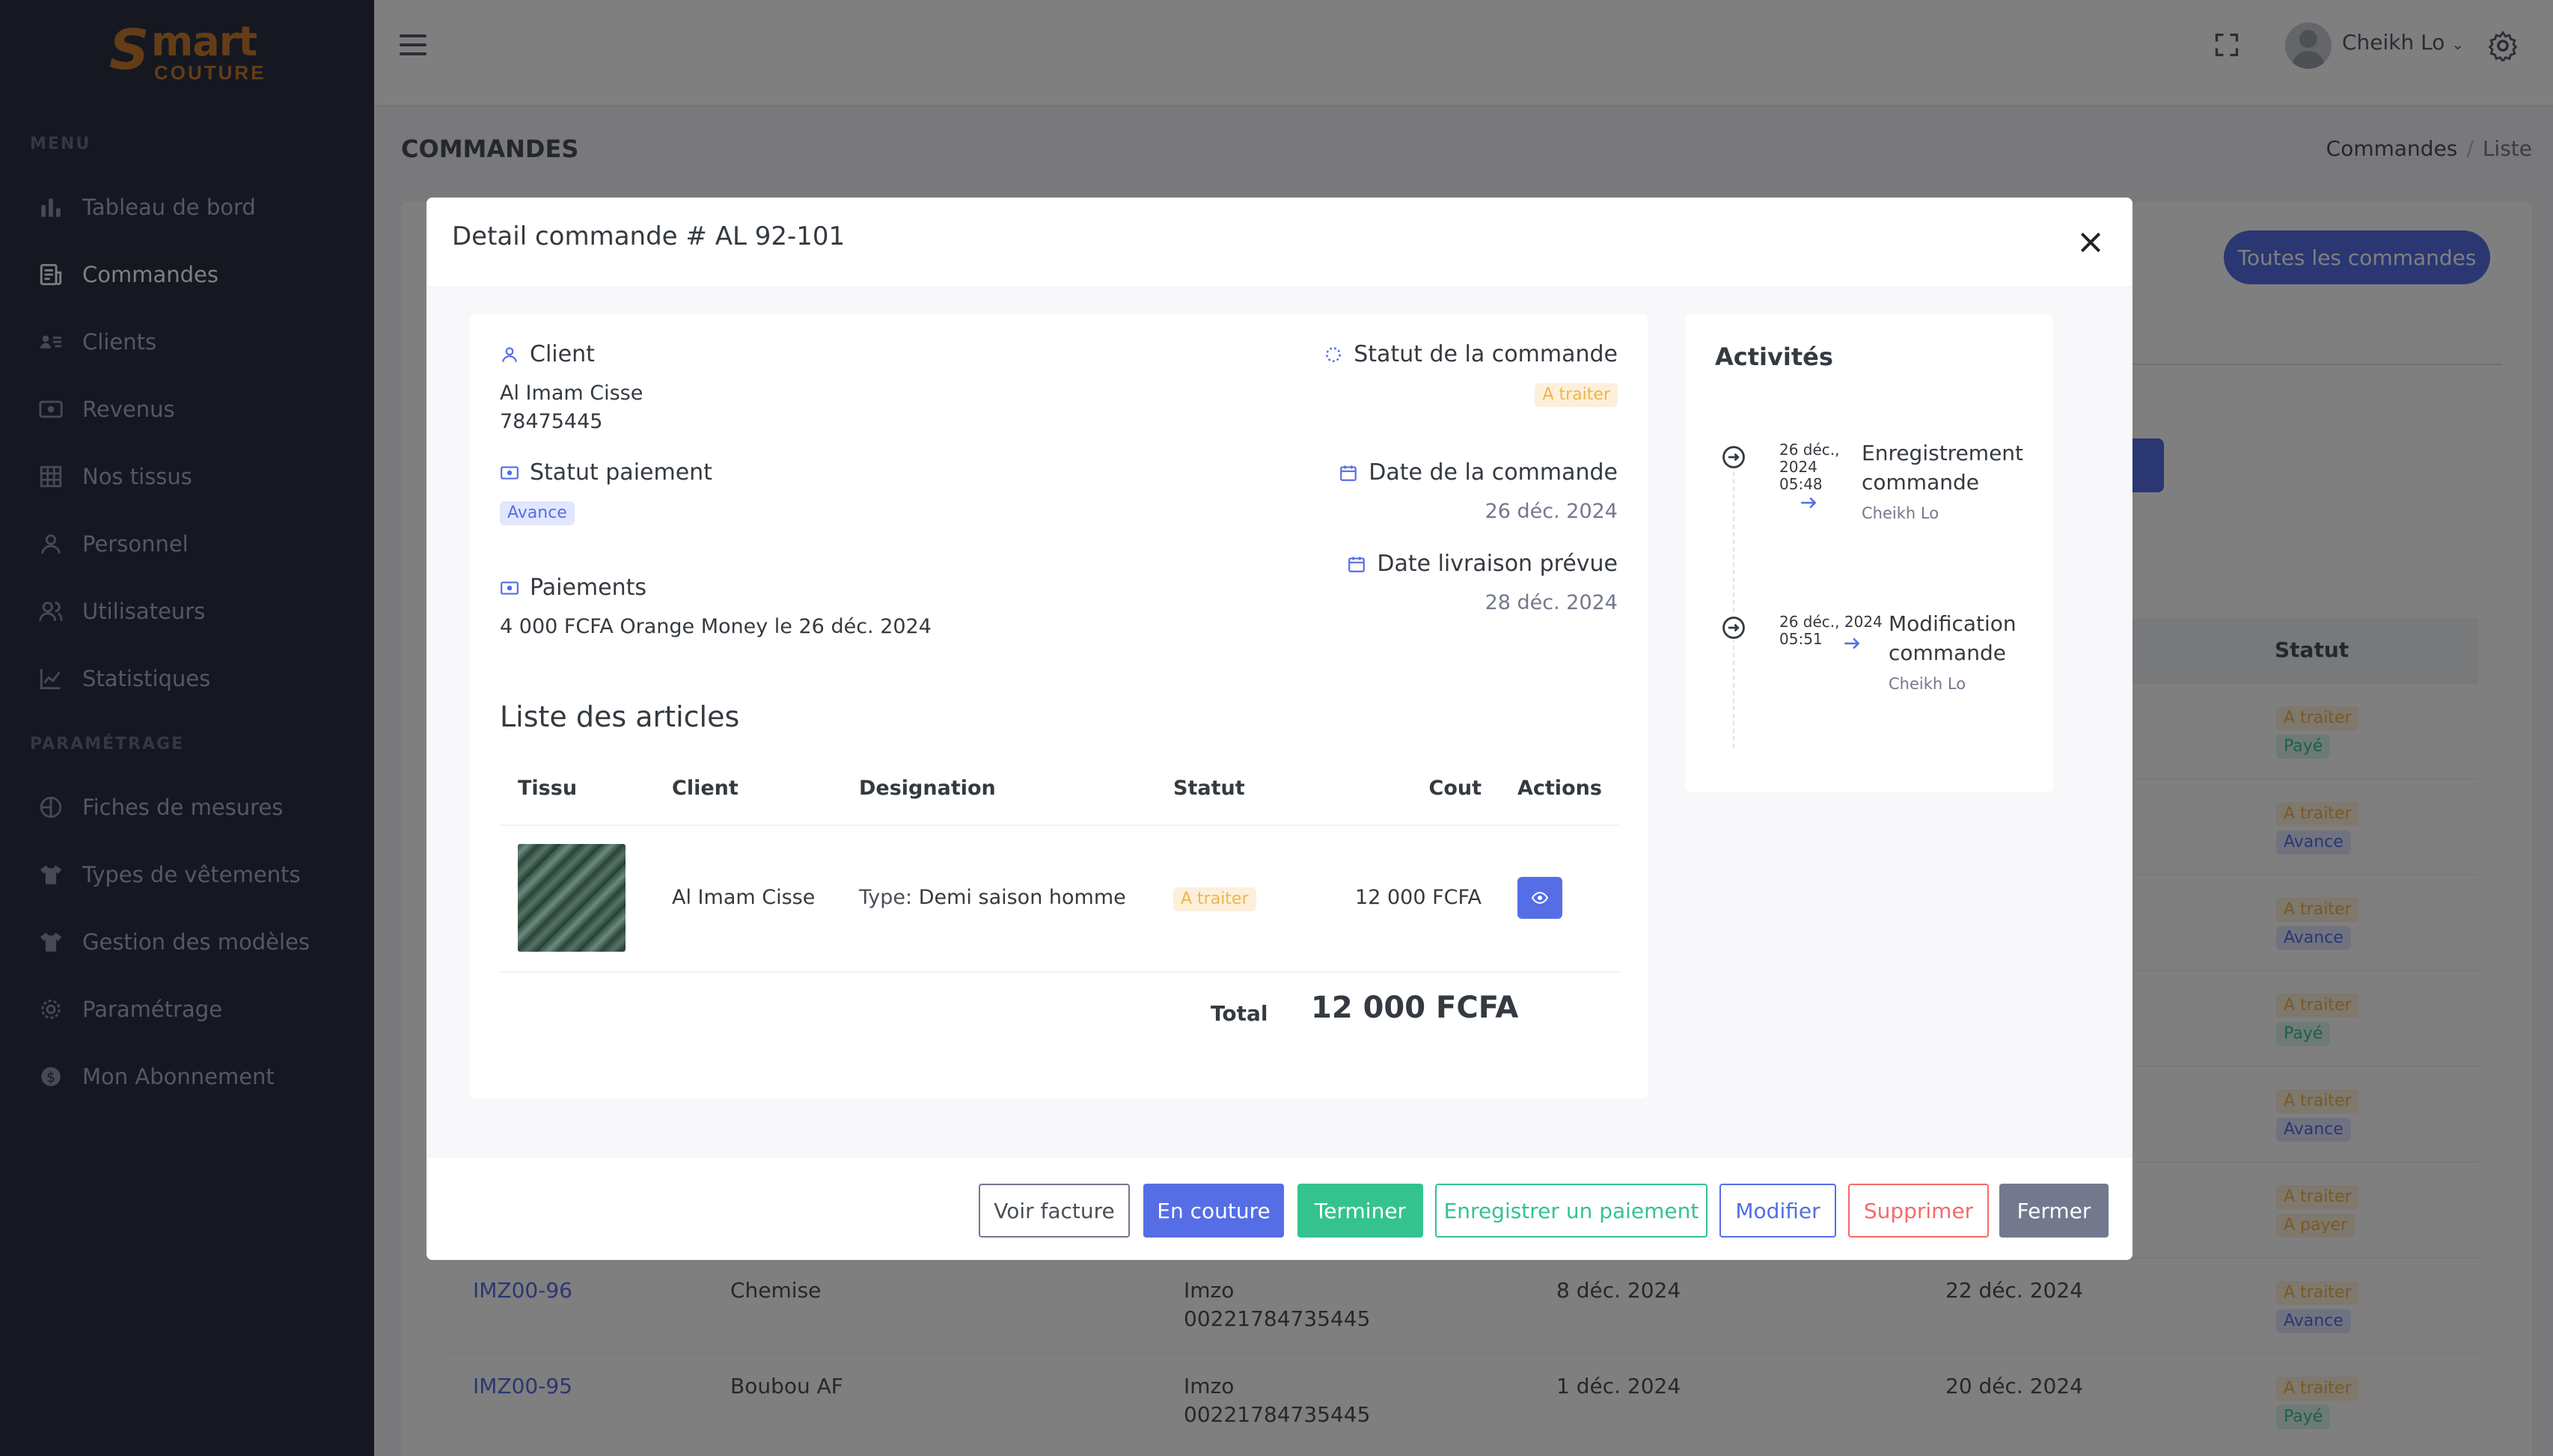 The width and height of the screenshot is (2553, 1456). Describe the element at coordinates (2054, 1211) in the screenshot. I see `close-button: Fermer` at that location.